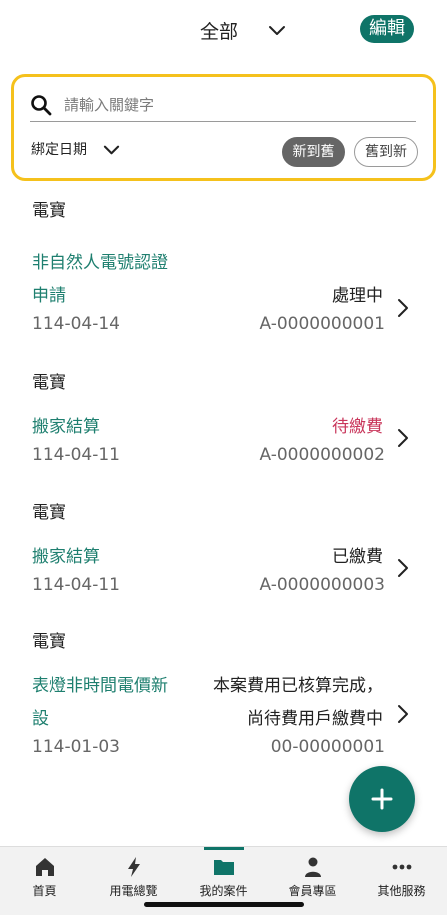 This screenshot has height=915, width=447. Describe the element at coordinates (298, 686) in the screenshot. I see `case-status: 本案費用已核算完成，` at that location.